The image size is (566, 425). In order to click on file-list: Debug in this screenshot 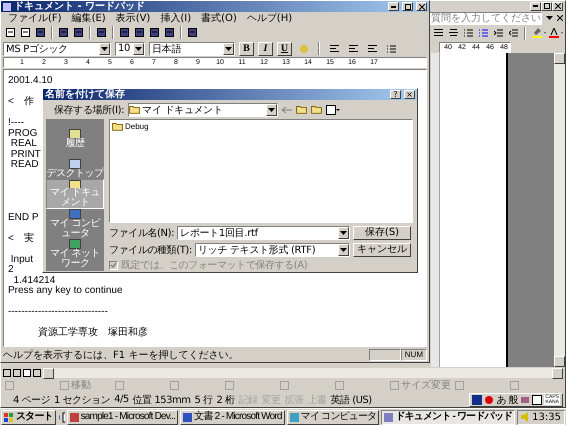, I will do `click(261, 171)`.